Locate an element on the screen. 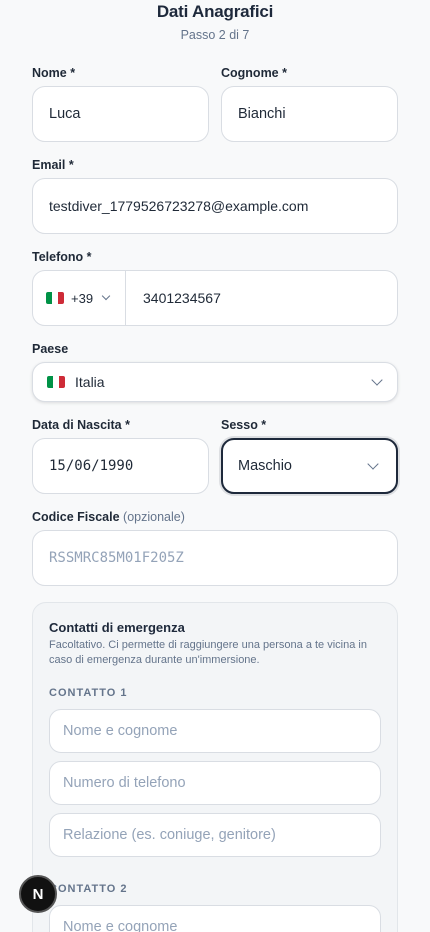 This screenshot has height=932, width=430. page-header: Dati Anagrafici Passo 2 di 7 is located at coordinates (215, 21).